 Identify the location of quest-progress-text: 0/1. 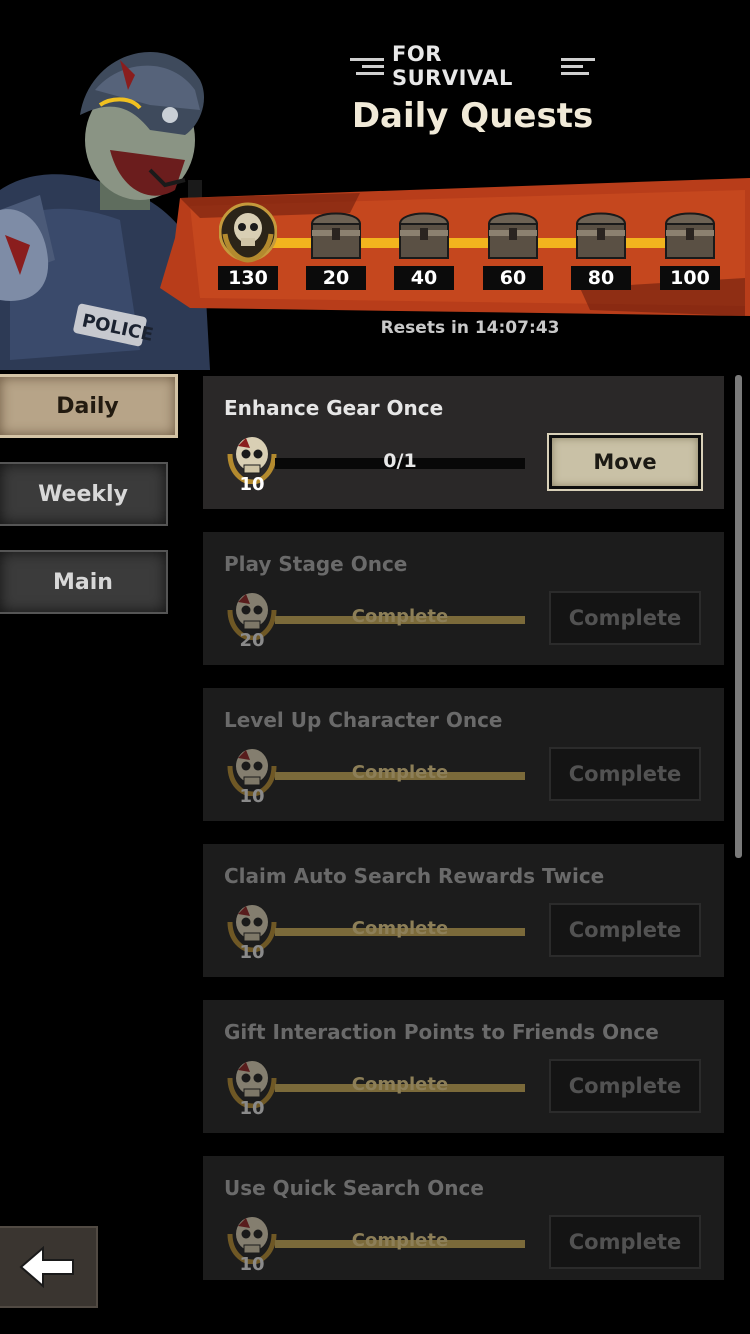
(400, 461).